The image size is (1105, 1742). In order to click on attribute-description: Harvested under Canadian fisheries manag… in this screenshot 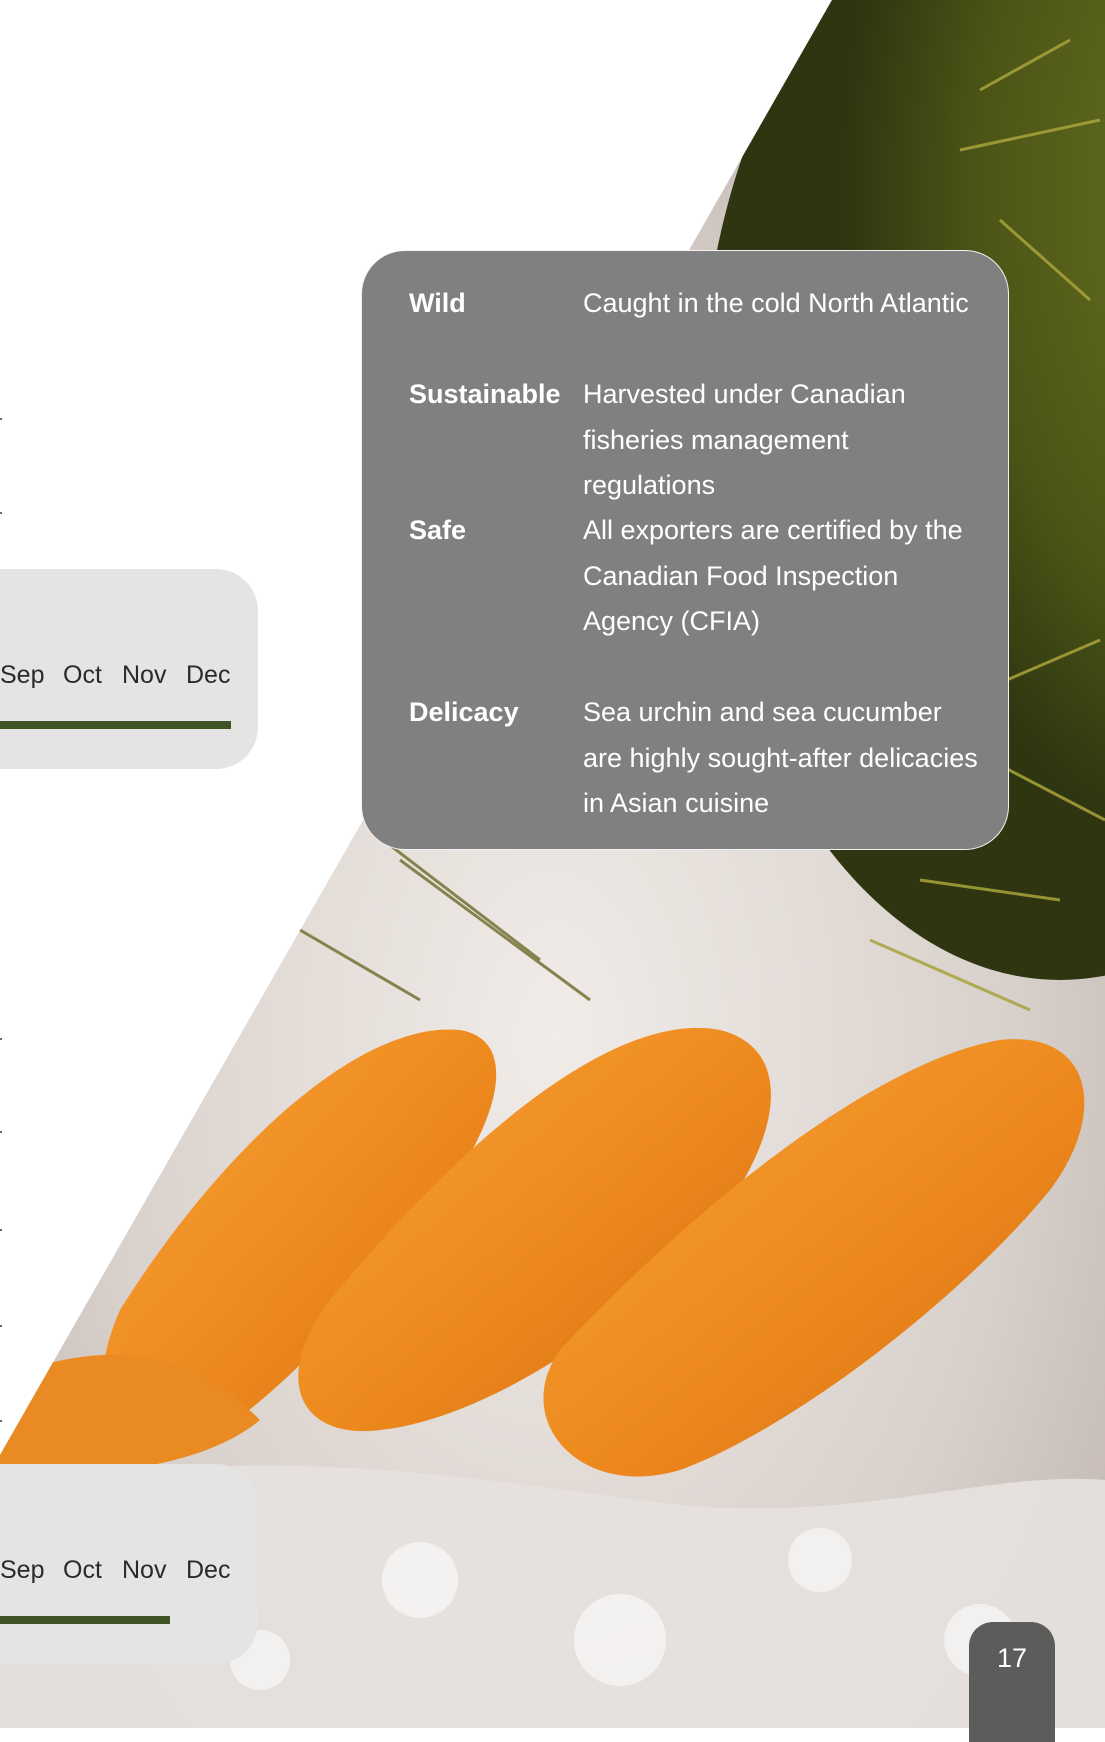, I will do `click(744, 439)`.